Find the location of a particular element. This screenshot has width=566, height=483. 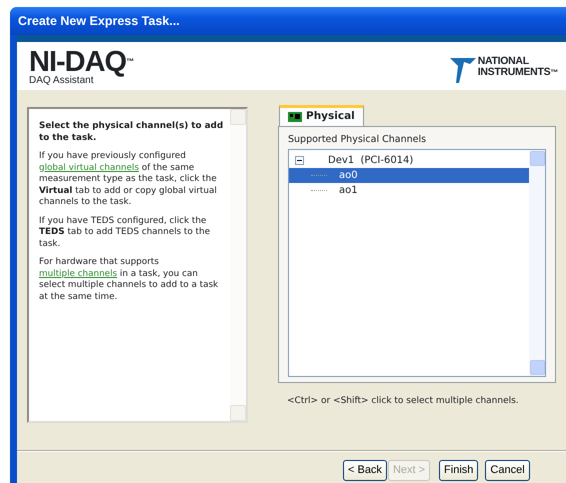

wizard-button: Finish is located at coordinates (458, 470).